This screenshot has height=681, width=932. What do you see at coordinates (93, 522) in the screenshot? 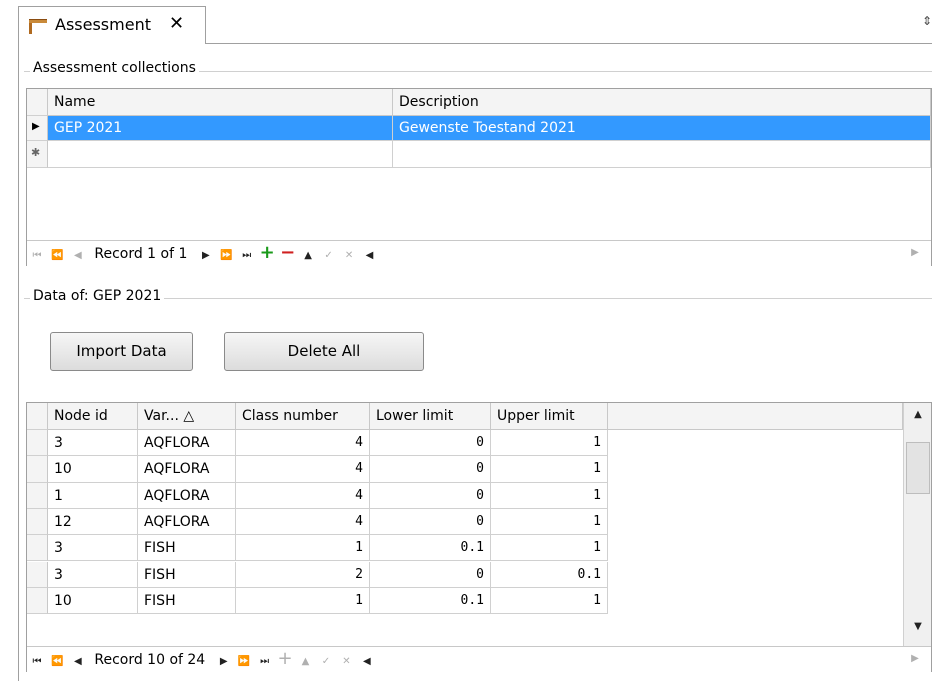
I see `node-id-cell: 12` at bounding box center [93, 522].